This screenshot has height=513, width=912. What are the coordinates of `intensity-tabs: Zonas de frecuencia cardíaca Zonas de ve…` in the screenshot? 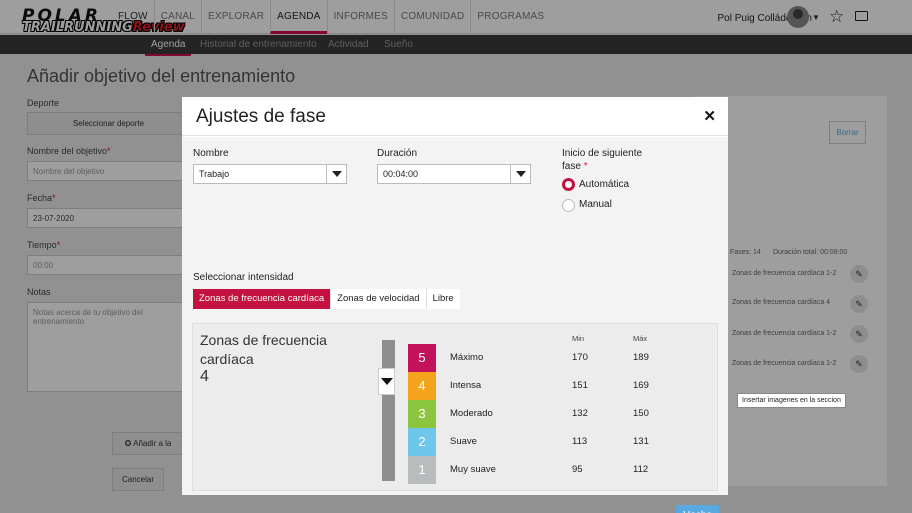 It's located at (326, 299).